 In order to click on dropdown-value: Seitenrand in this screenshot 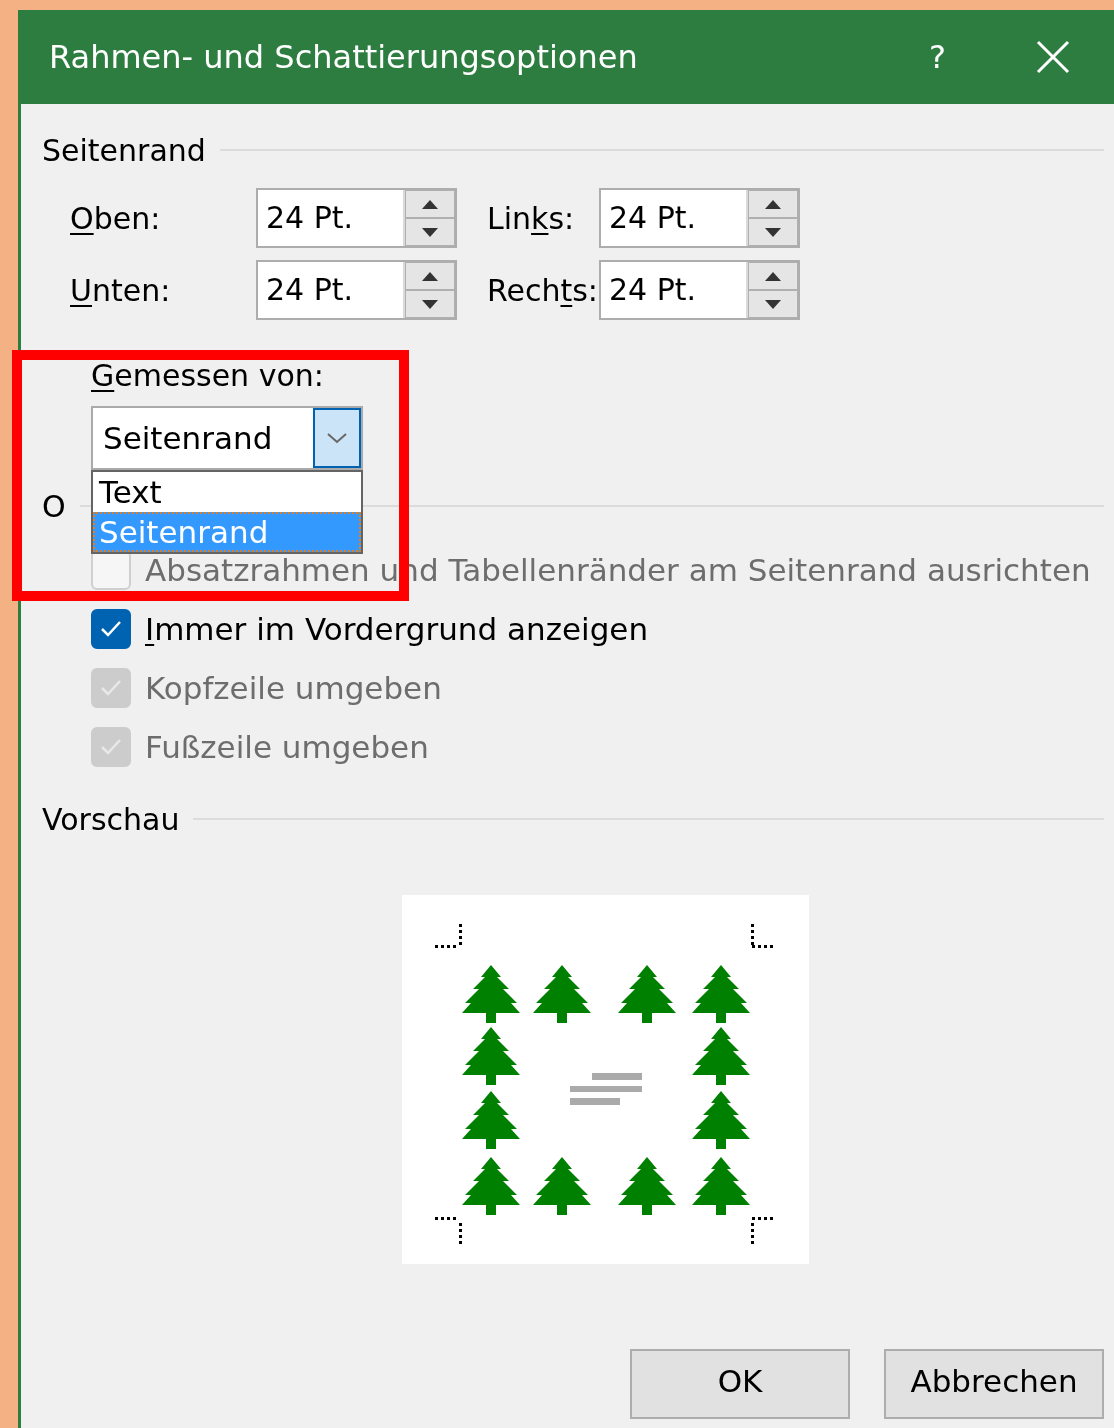, I will do `click(188, 438)`.